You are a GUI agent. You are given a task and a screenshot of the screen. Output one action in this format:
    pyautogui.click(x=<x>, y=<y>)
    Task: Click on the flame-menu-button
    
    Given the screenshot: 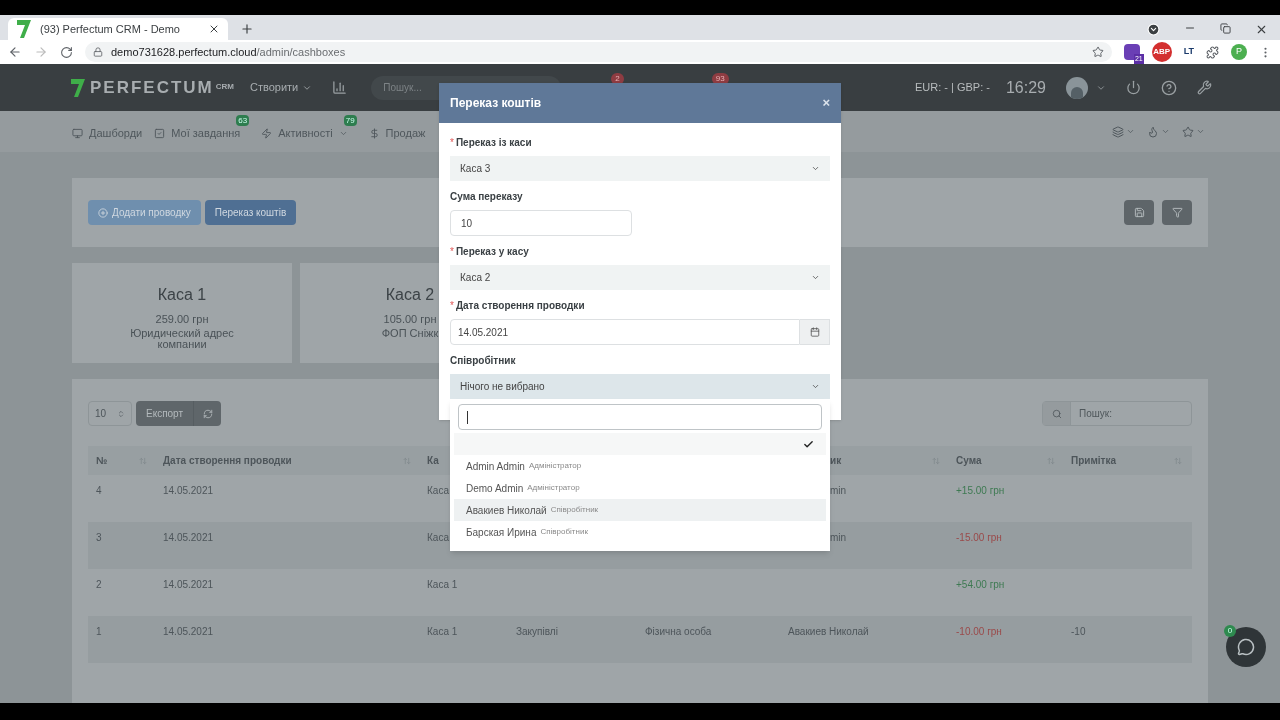 What is the action you would take?
    pyautogui.click(x=1158, y=131)
    